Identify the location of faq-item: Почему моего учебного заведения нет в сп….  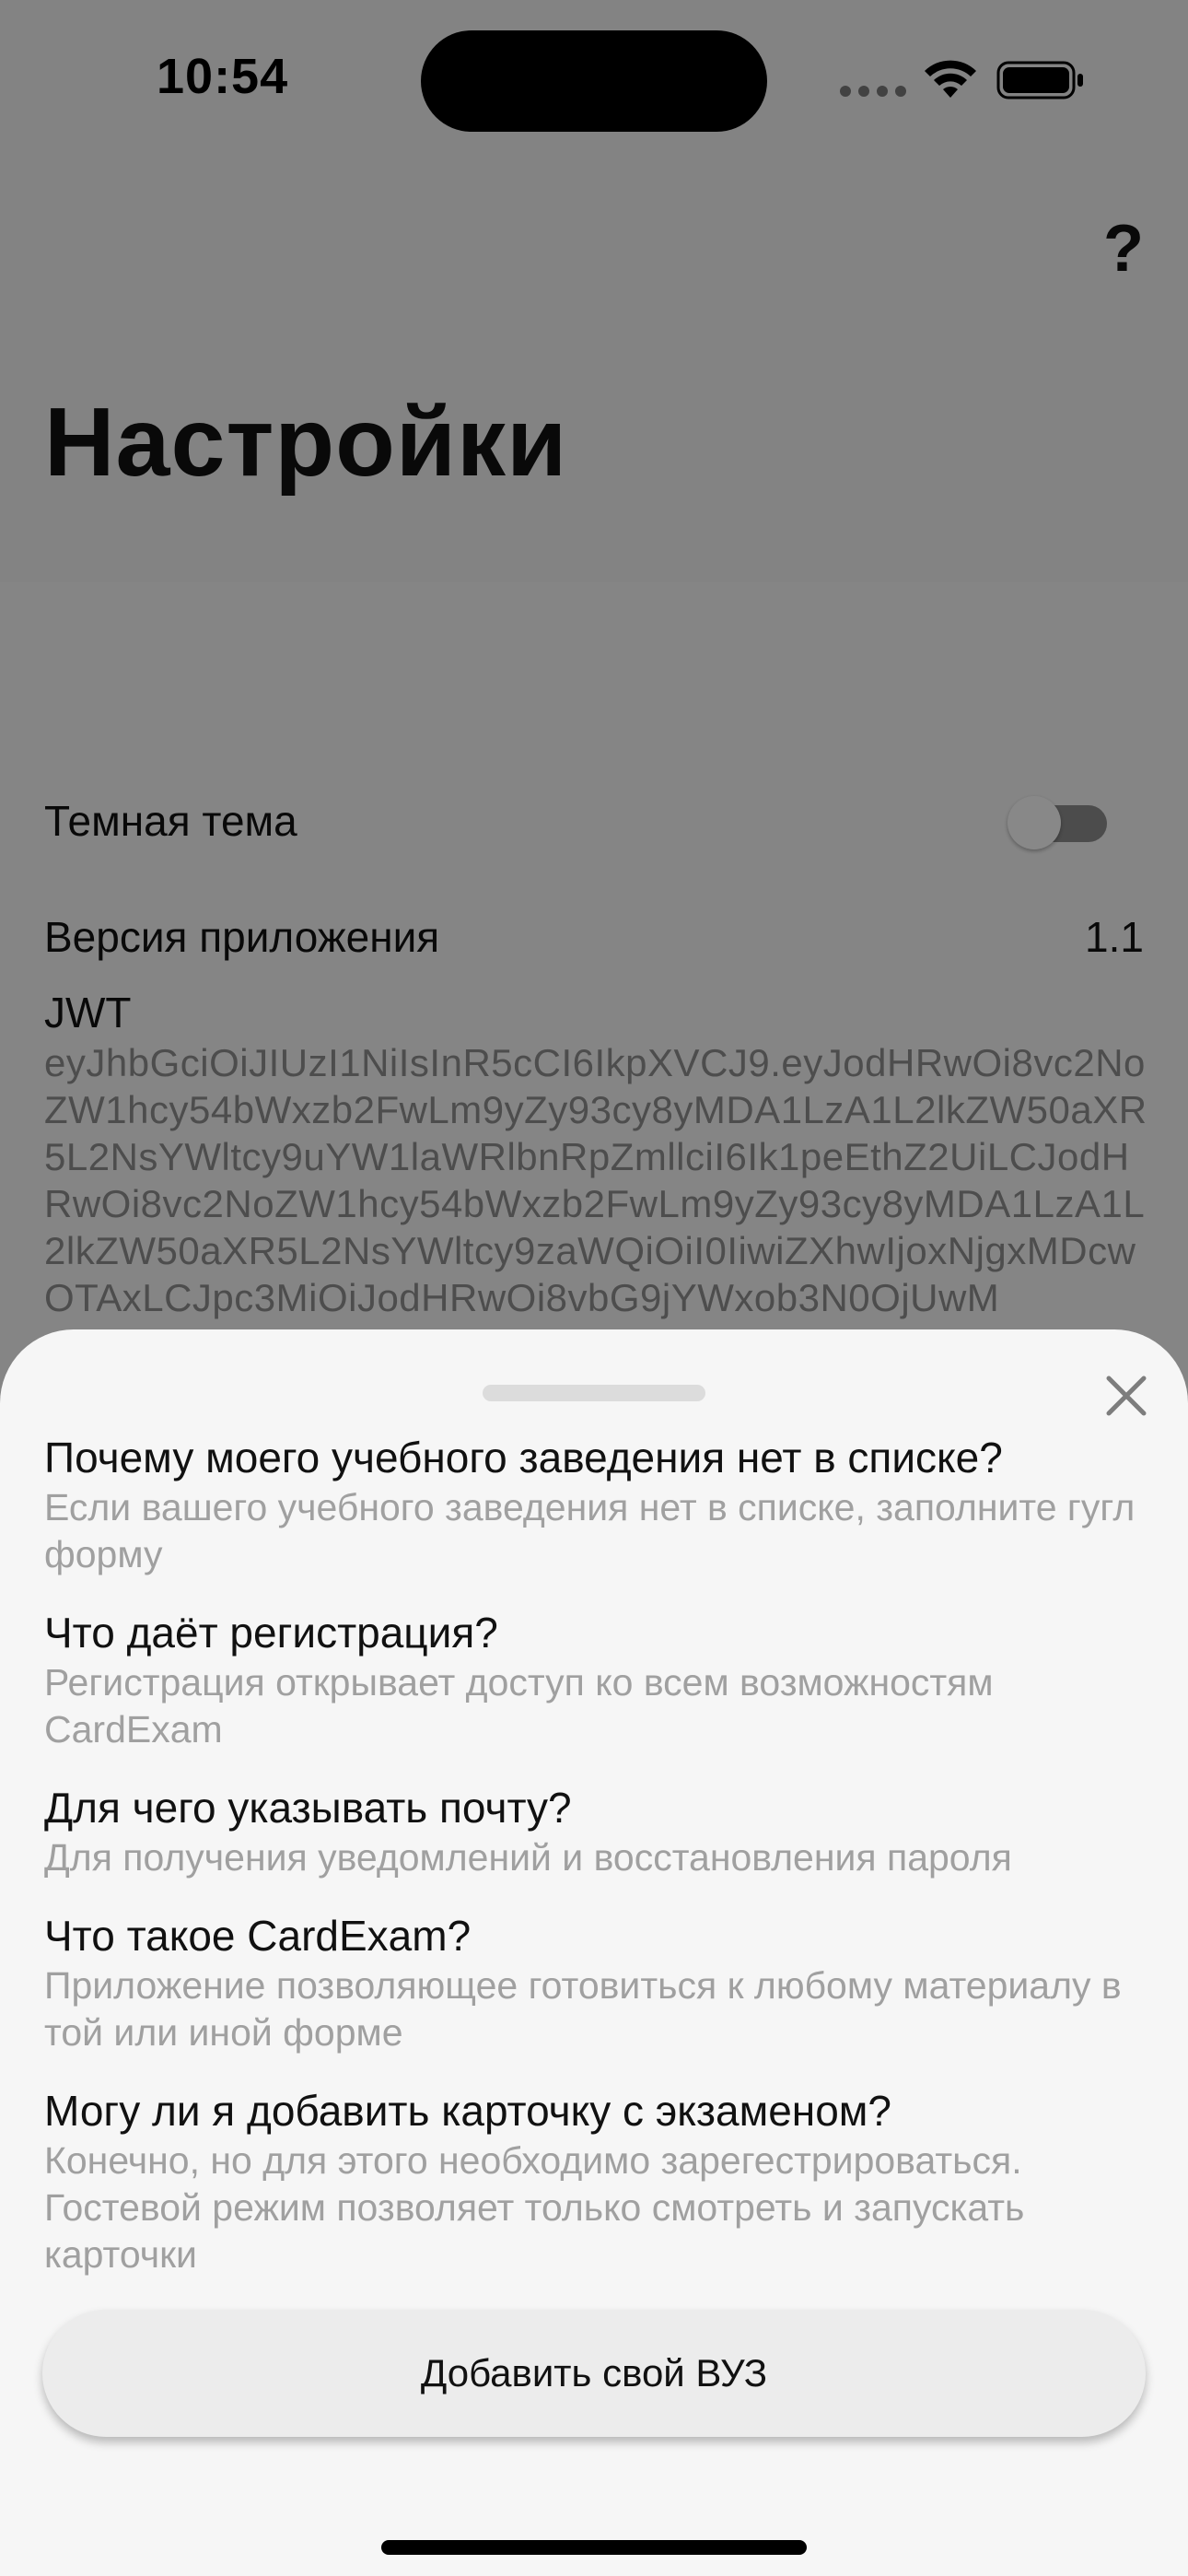
(596, 1504).